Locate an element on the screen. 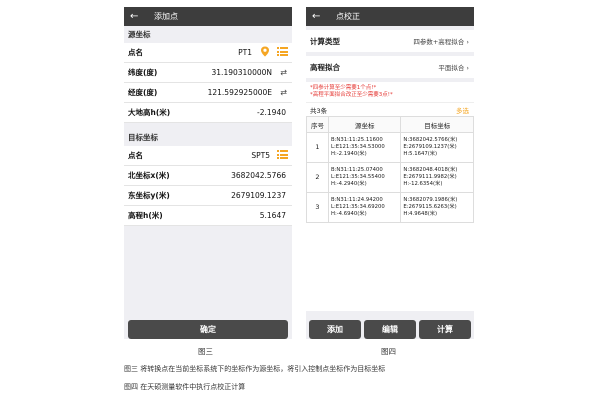 The image size is (600, 400). src-l: L:E121:35:34.53000 is located at coordinates (358, 147).